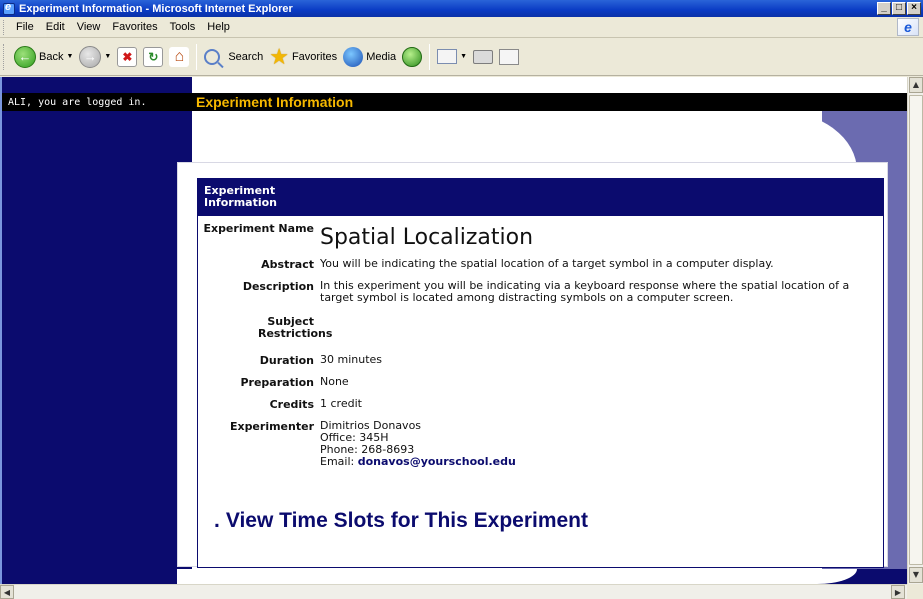  What do you see at coordinates (427, 237) in the screenshot?
I see `value-experiment-name: Spatial Localization` at bounding box center [427, 237].